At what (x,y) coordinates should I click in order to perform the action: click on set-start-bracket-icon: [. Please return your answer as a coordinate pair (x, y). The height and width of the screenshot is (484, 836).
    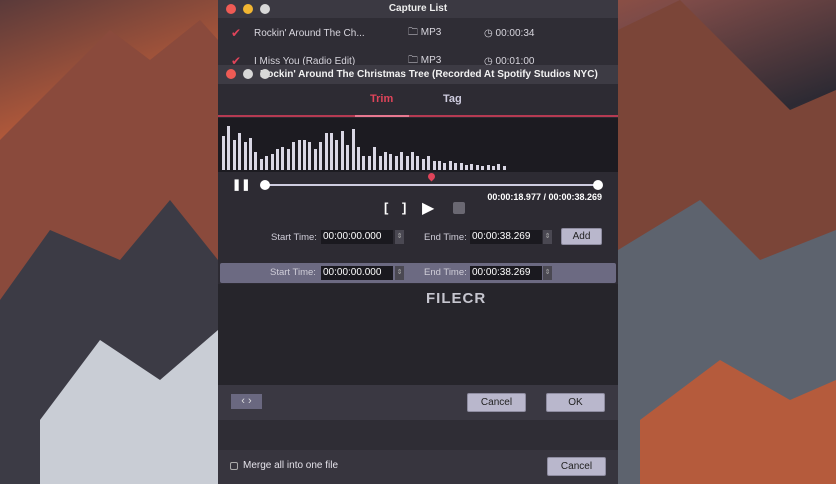
    Looking at the image, I should click on (386, 207).